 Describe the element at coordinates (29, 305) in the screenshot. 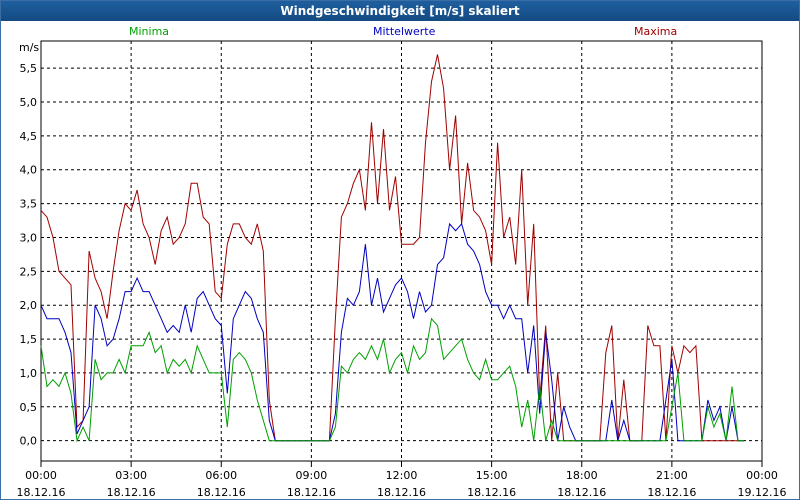

I see `y-tick-label: 2,0` at that location.